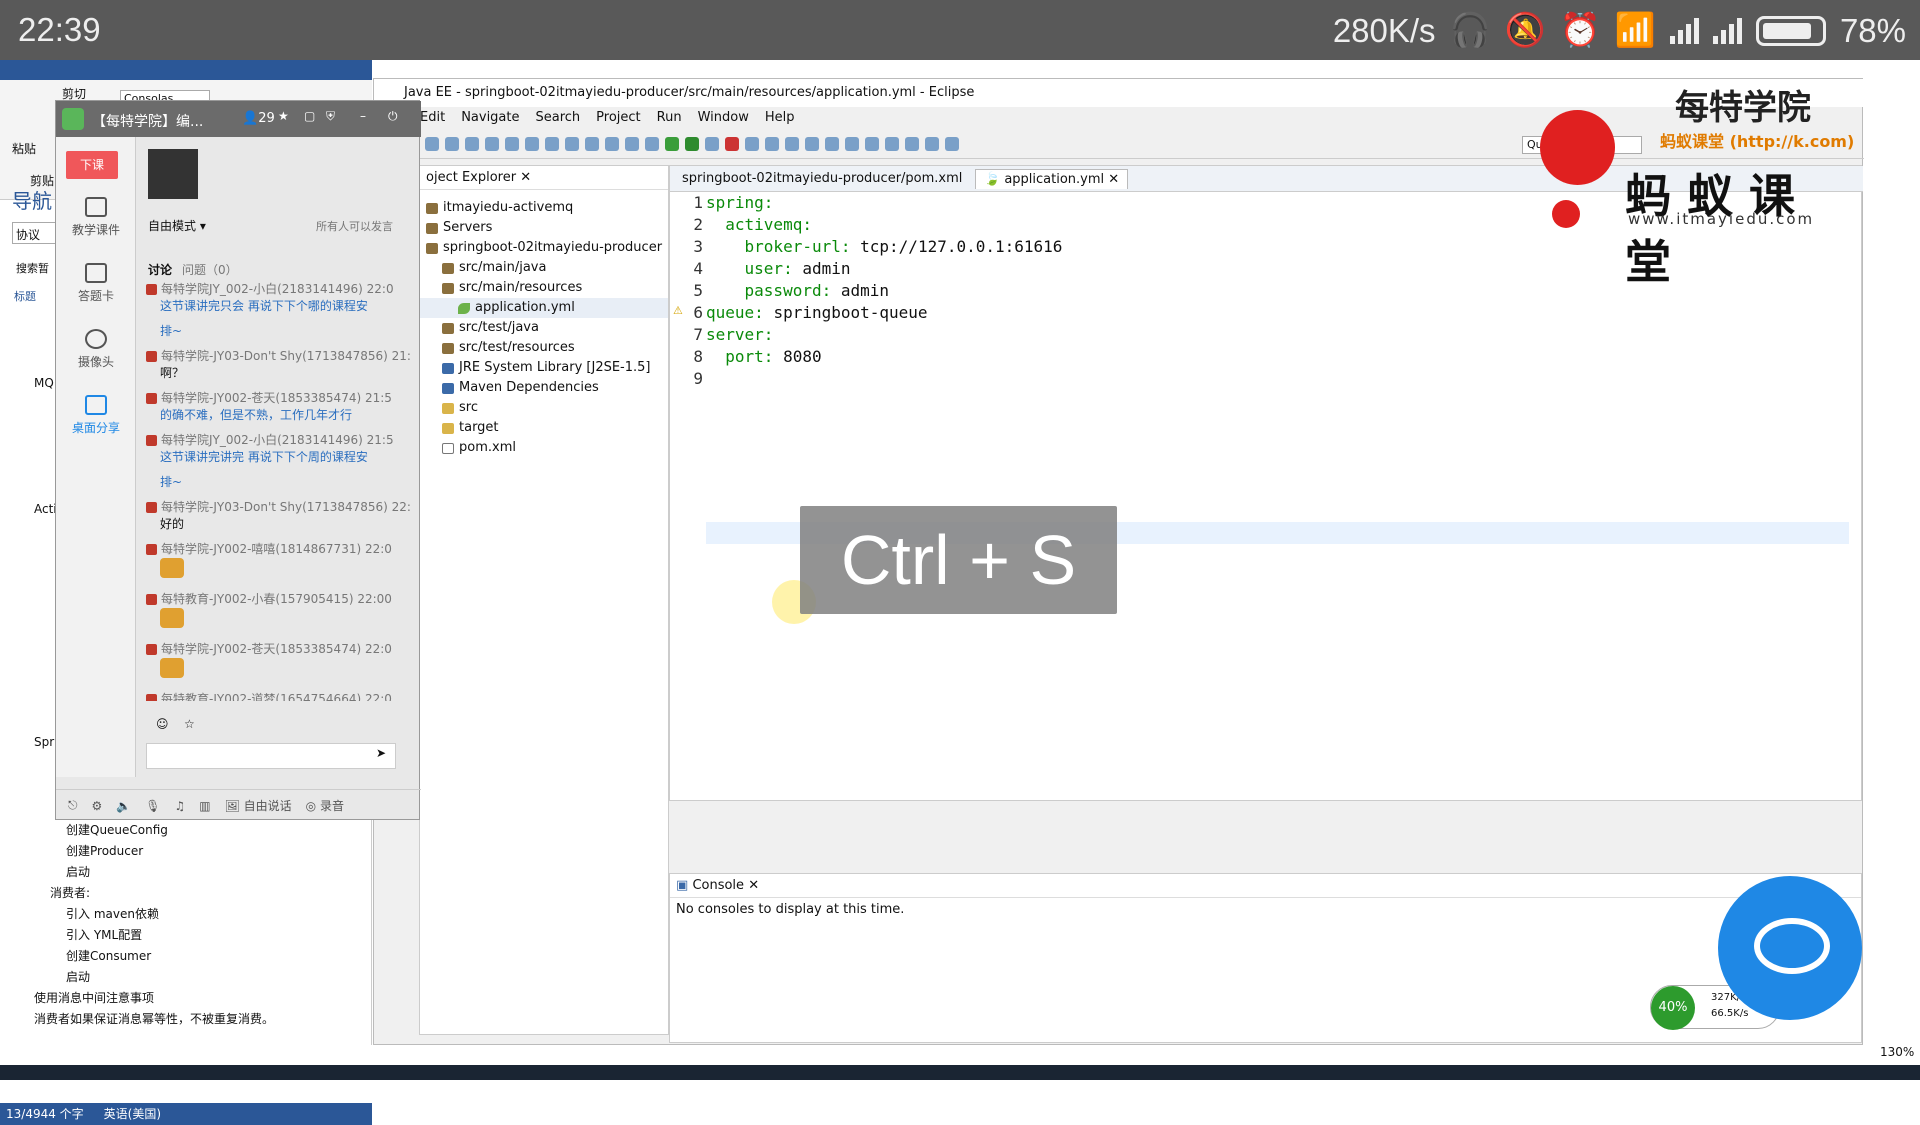 Image resolution: width=1920 pixels, height=1125 pixels. Describe the element at coordinates (393, 116) in the screenshot. I see `power-icon: ⏻` at that location.